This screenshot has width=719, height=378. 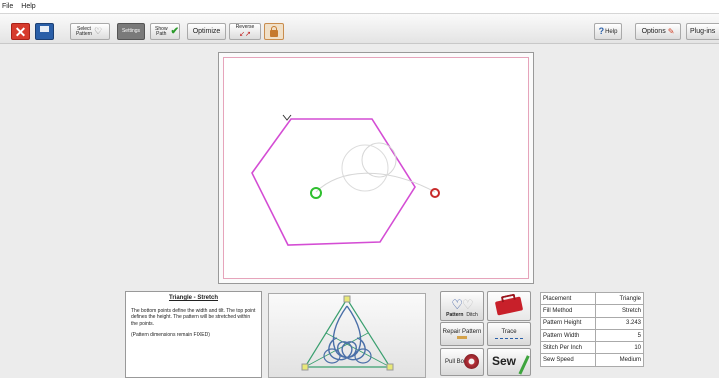 What do you see at coordinates (245, 27) in the screenshot?
I see `reverse-label: Reverse` at bounding box center [245, 27].